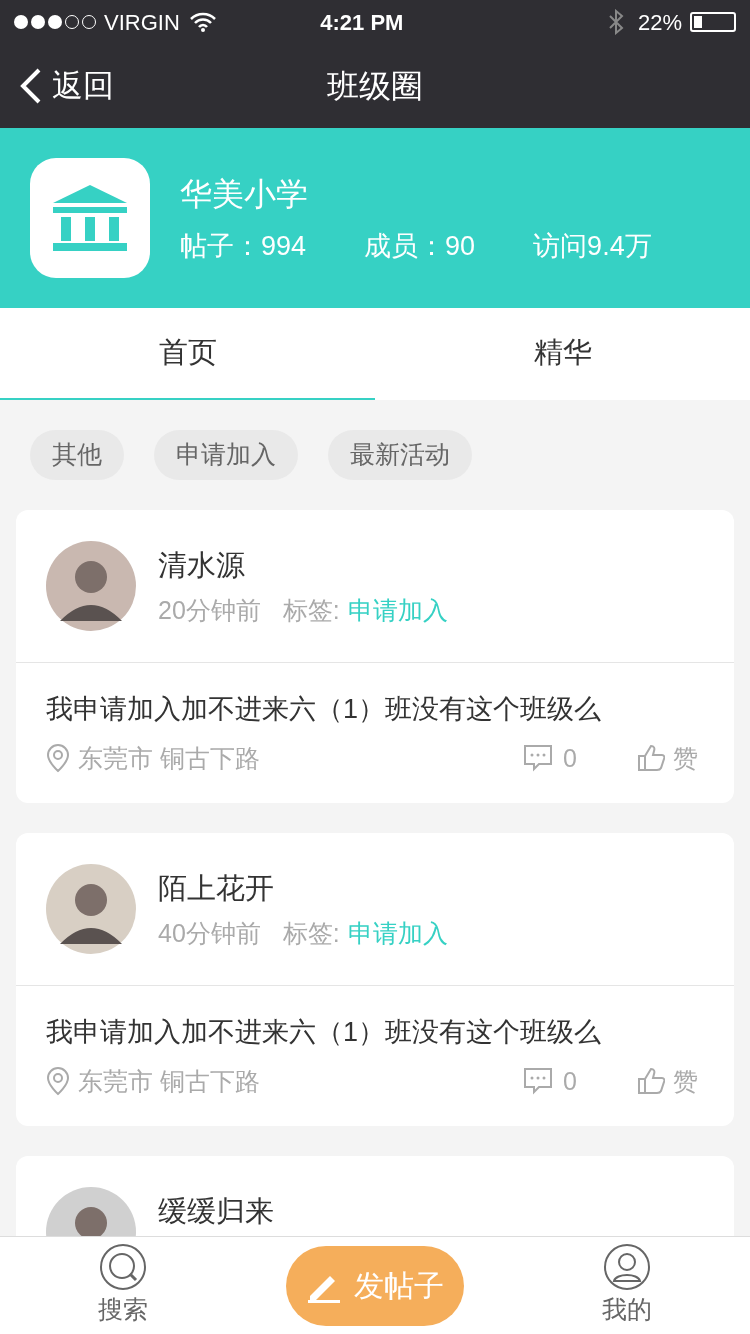  Describe the element at coordinates (31, 86) in the screenshot. I see `chevron-left-icon` at that location.